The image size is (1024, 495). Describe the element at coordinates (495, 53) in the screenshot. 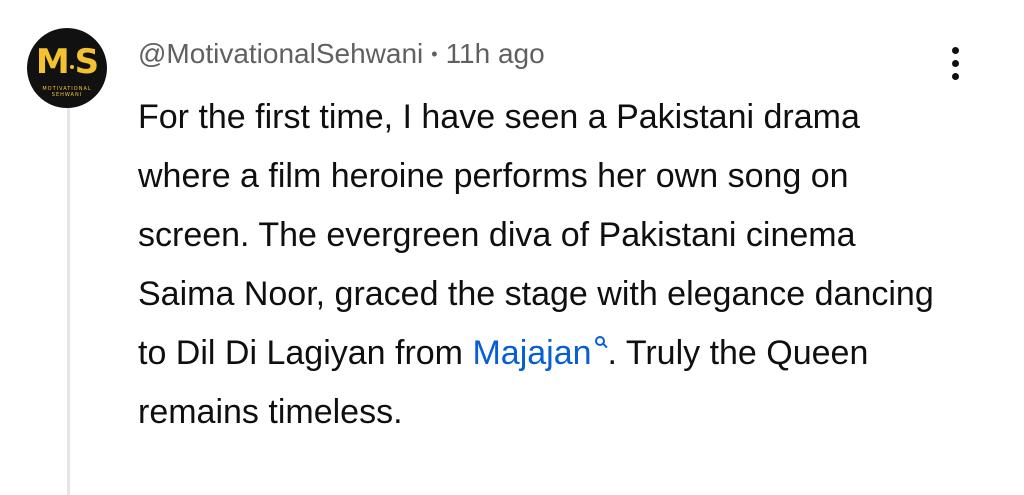

I see `comment-timestamp: 11h ago` at that location.